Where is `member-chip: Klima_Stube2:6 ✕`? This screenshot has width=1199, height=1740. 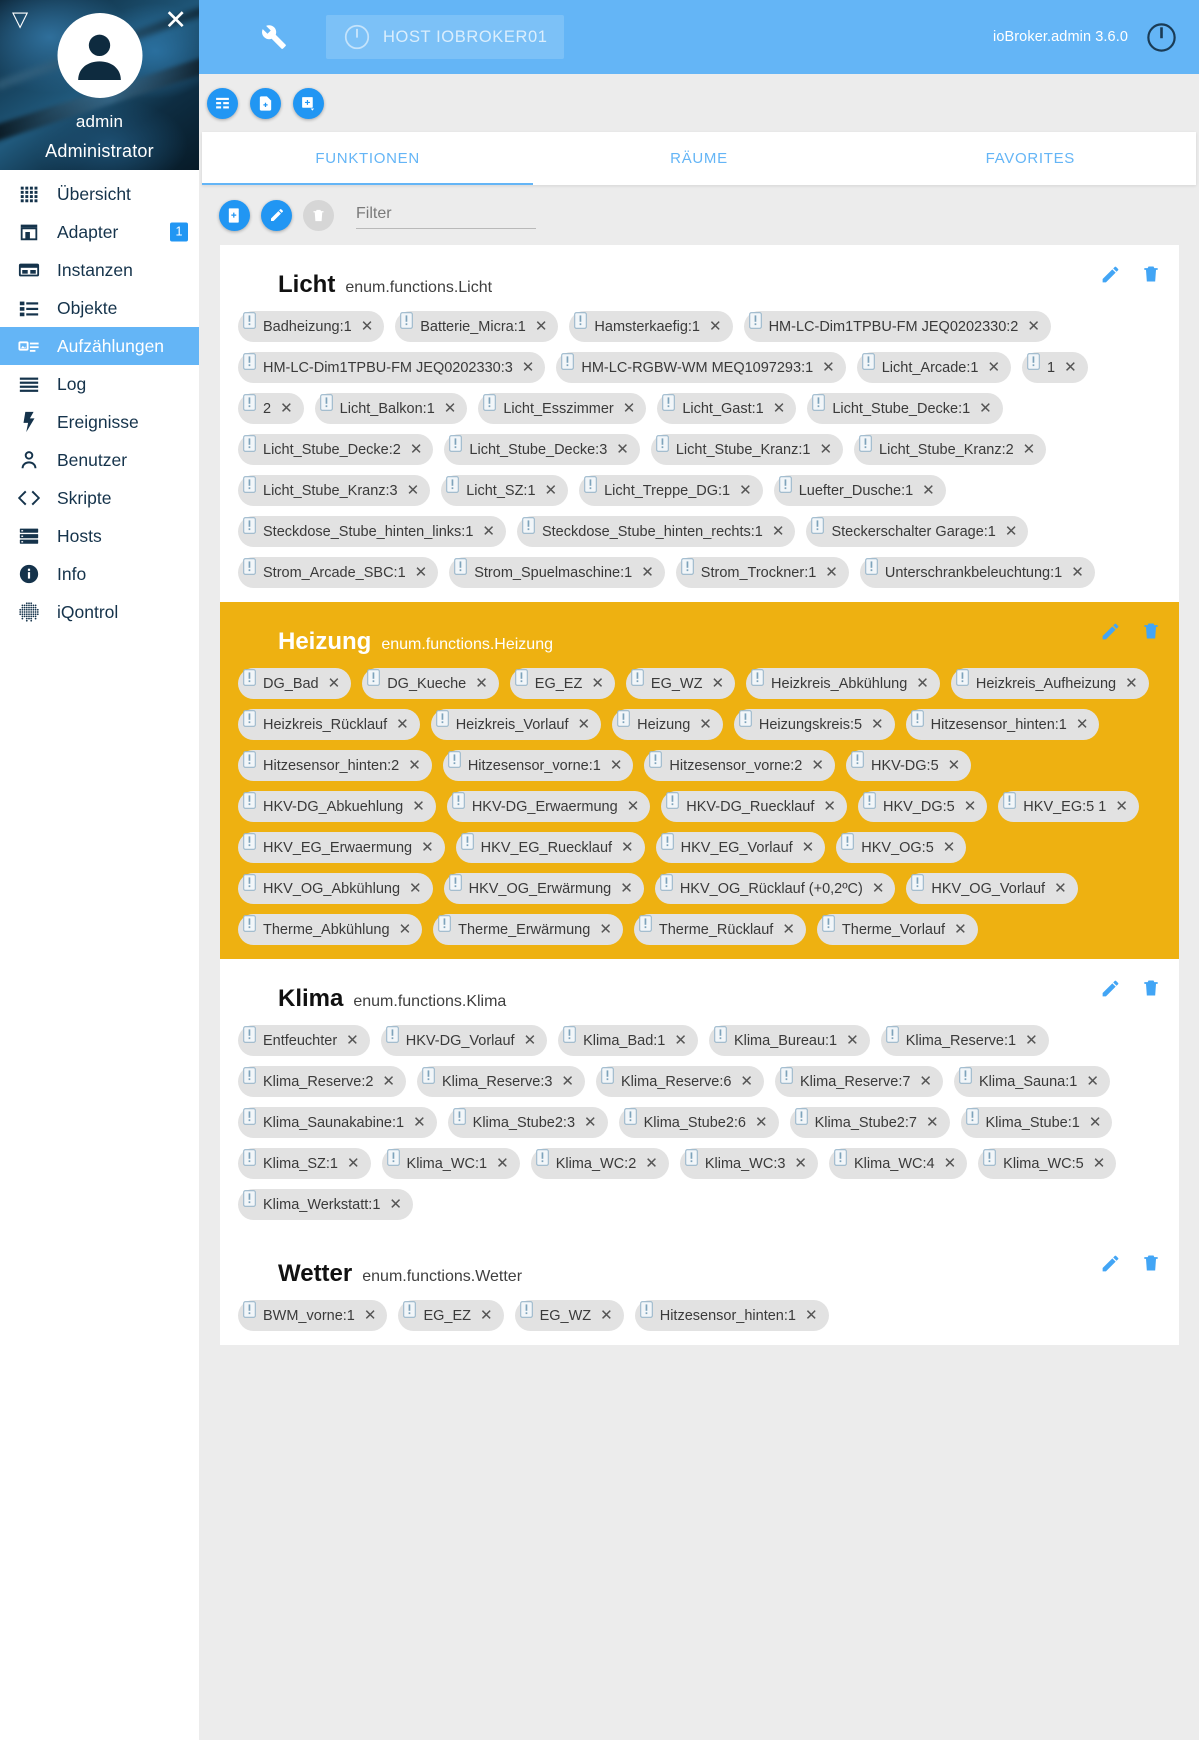
member-chip: Klima_Stube2:6 ✕ is located at coordinates (698, 1122).